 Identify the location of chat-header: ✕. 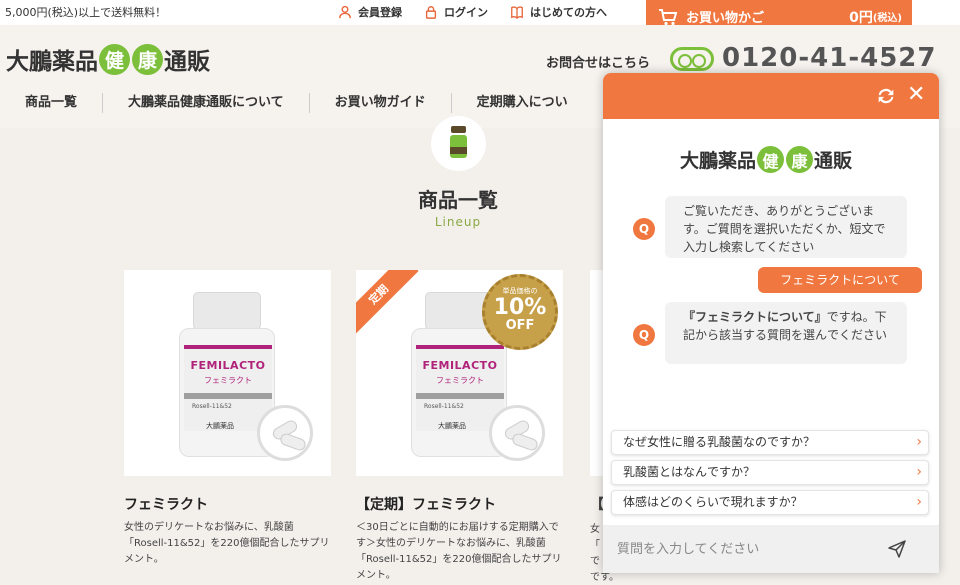
(771, 96).